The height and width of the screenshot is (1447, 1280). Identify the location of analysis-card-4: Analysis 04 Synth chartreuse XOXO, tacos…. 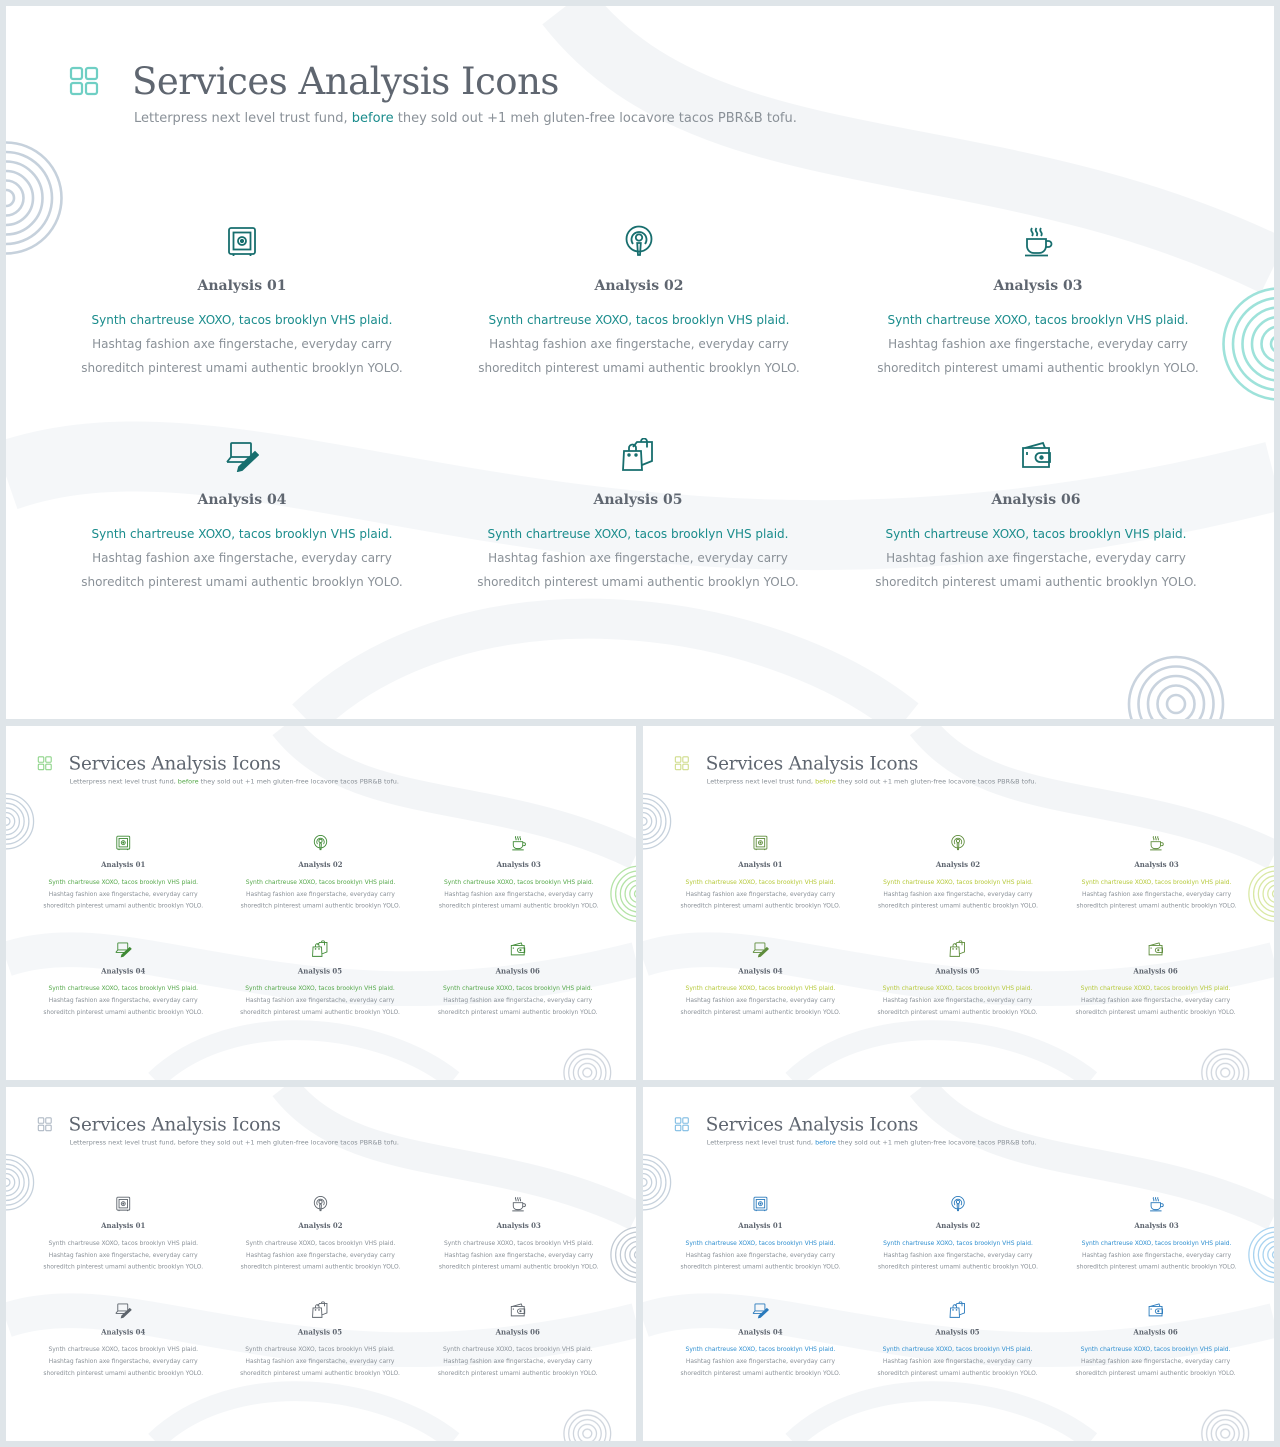
(123, 1339).